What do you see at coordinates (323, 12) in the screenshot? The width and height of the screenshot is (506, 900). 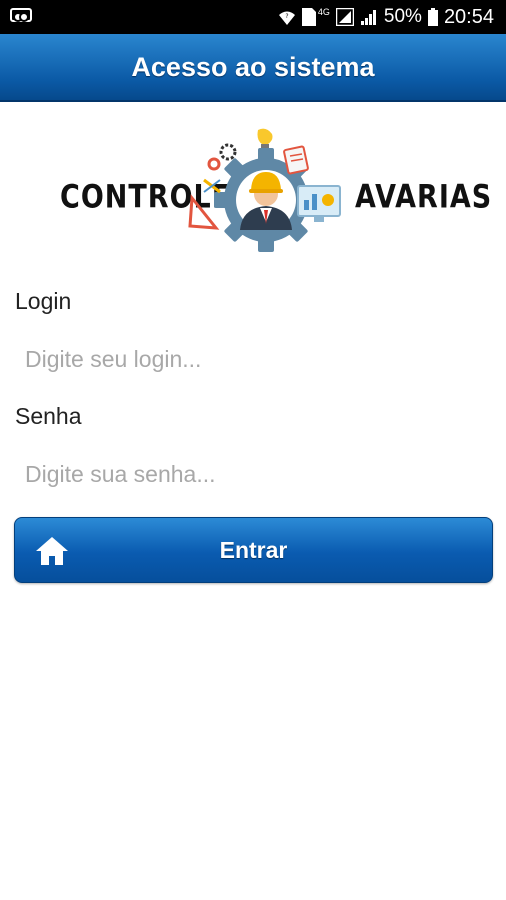 I see `network-type-icon: 4G` at bounding box center [323, 12].